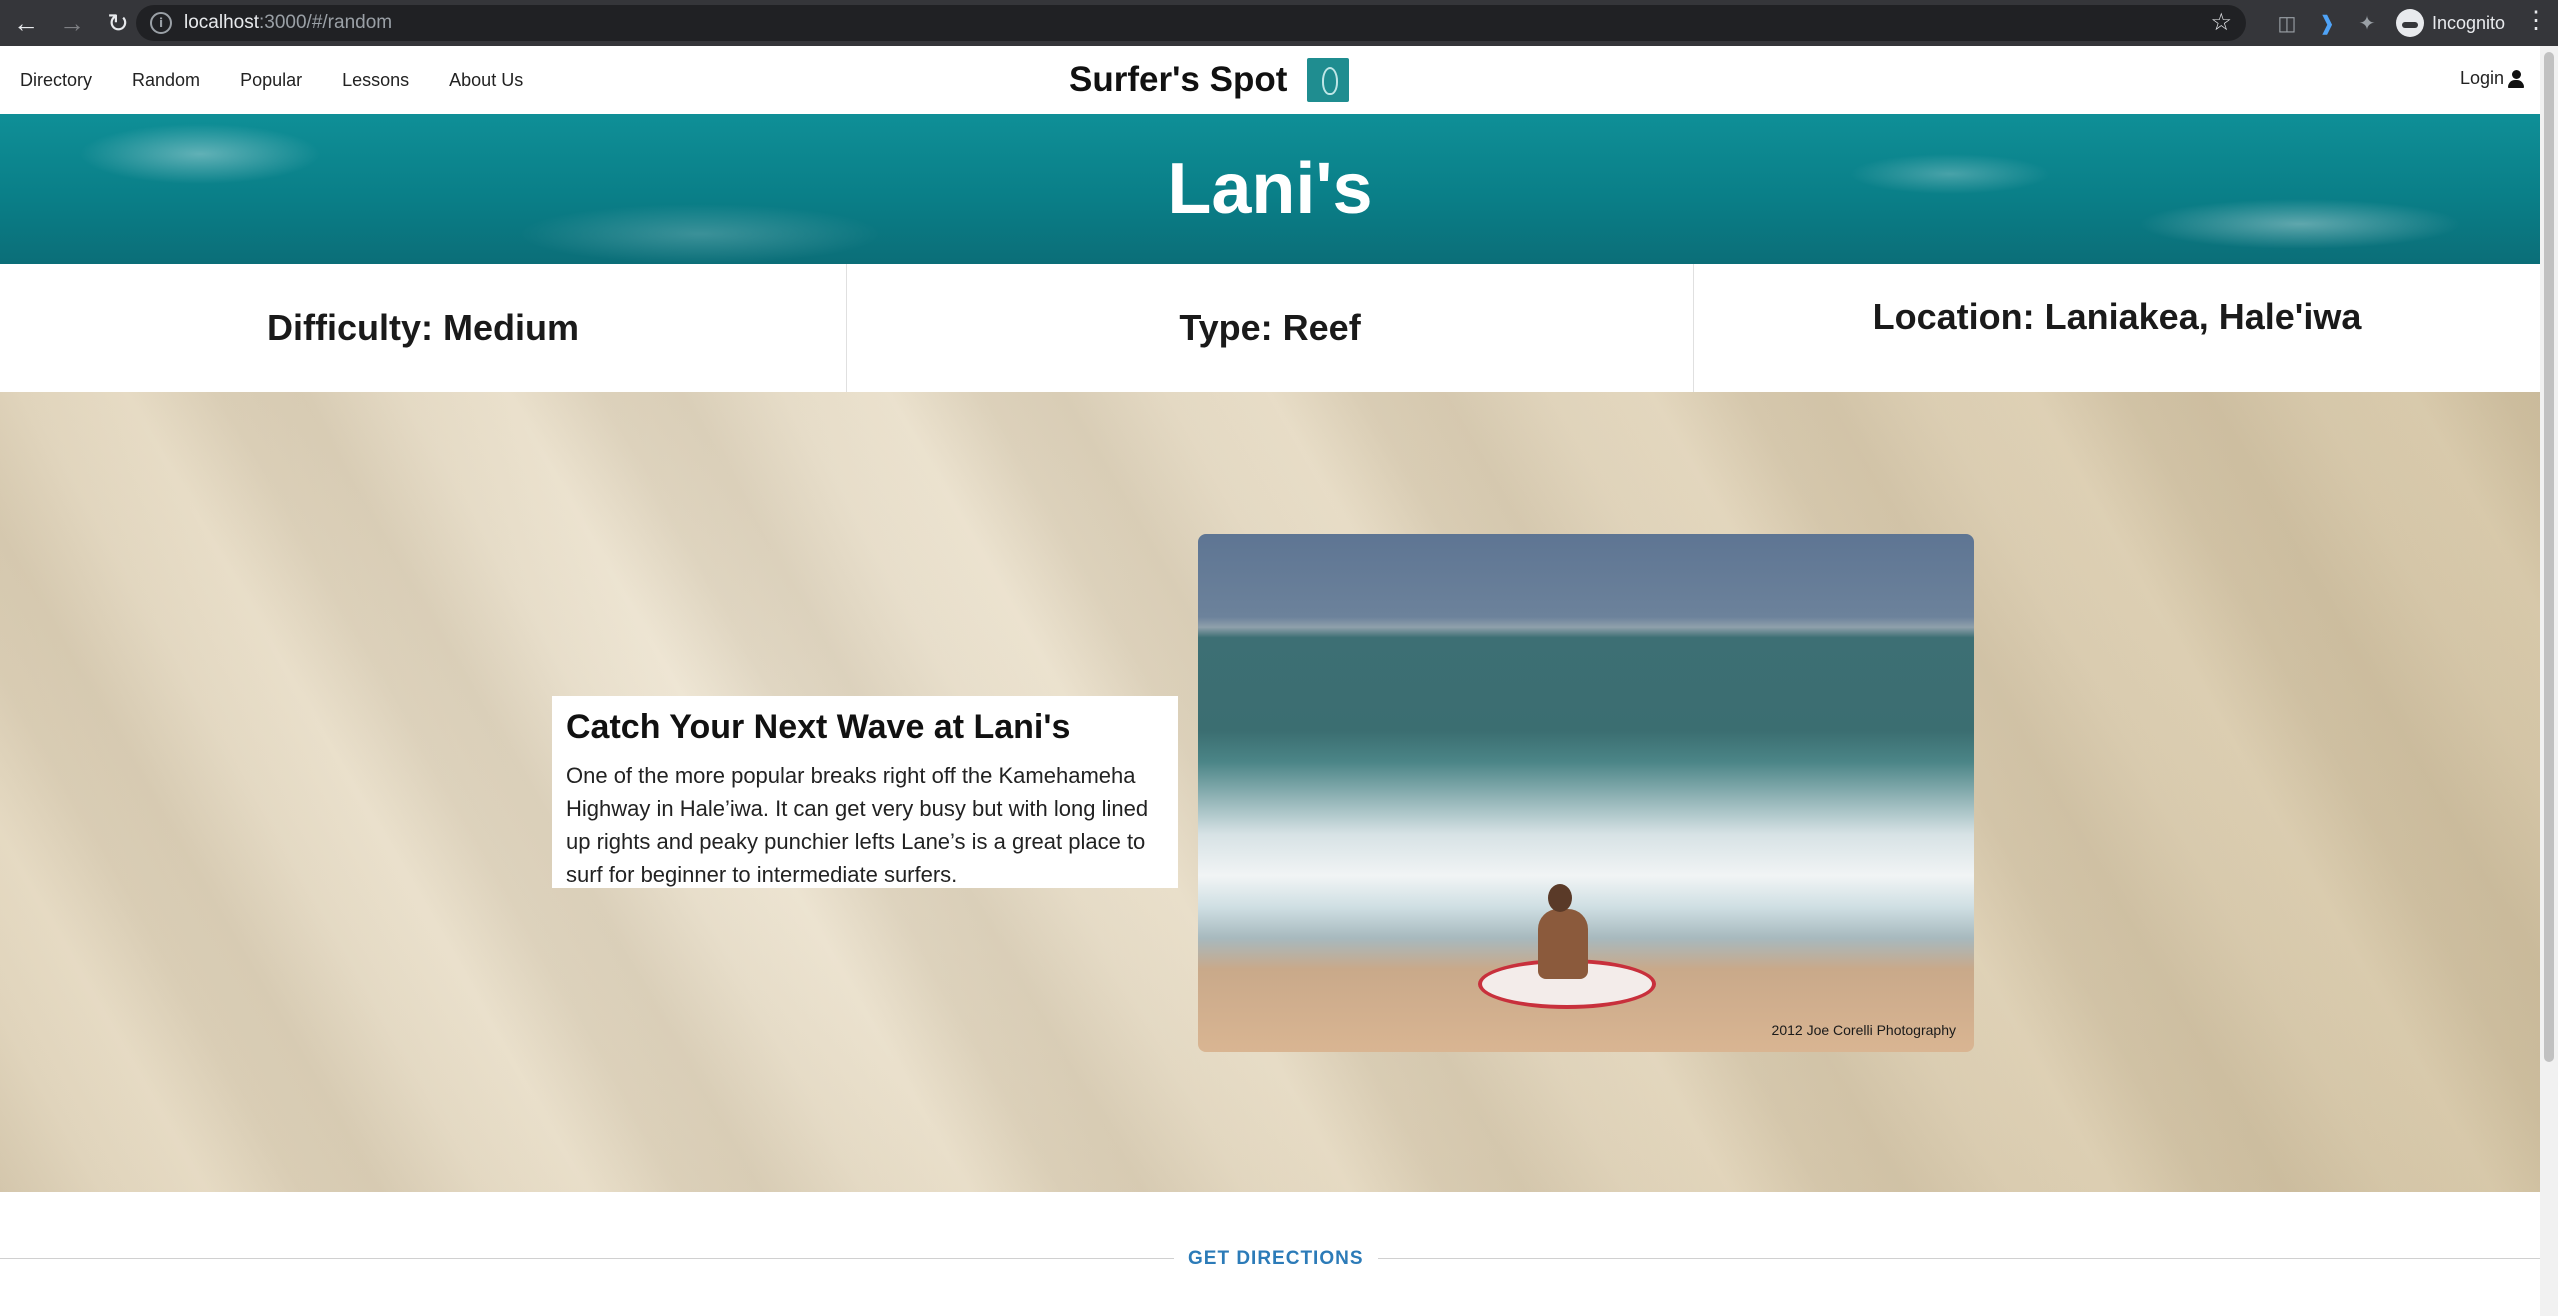 This screenshot has width=2558, height=1316. Describe the element at coordinates (1328, 80) in the screenshot. I see `surfboard-logo-icon` at that location.